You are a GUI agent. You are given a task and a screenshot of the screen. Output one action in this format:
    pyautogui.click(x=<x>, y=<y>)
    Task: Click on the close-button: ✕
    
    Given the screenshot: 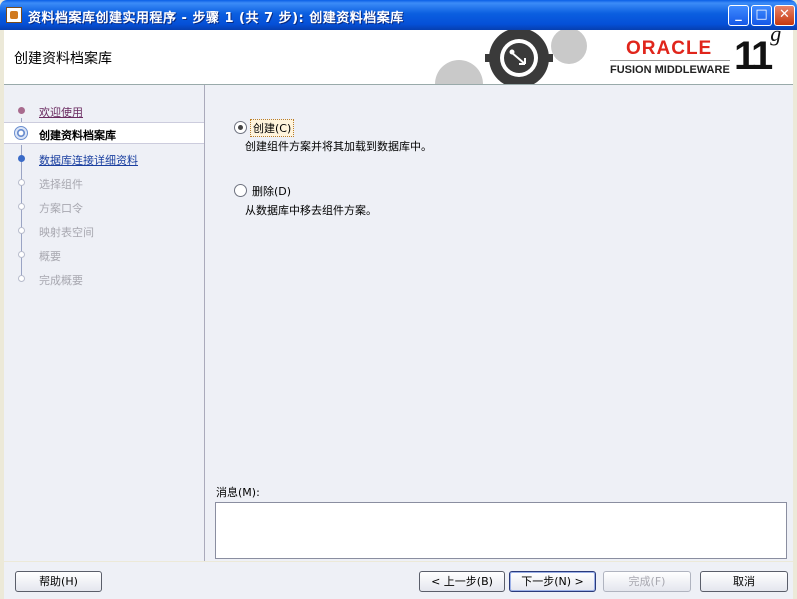 What is the action you would take?
    pyautogui.click(x=784, y=15)
    